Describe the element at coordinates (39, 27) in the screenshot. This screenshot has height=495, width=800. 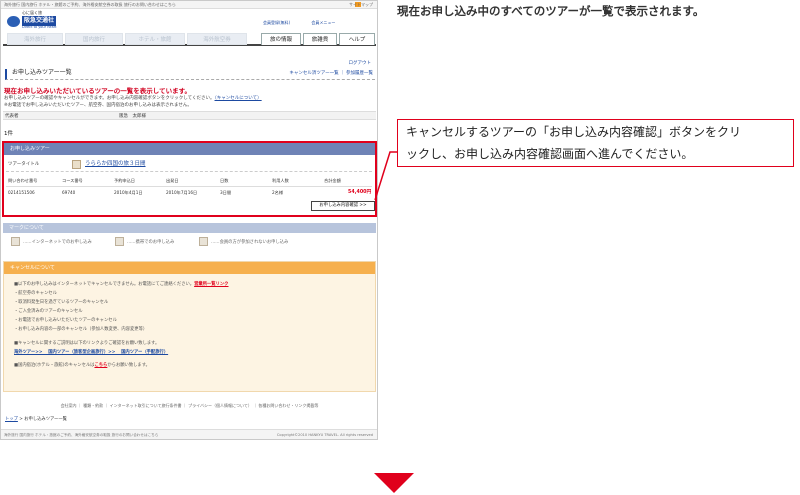
I see `logo-english: Direct to your heart` at that location.